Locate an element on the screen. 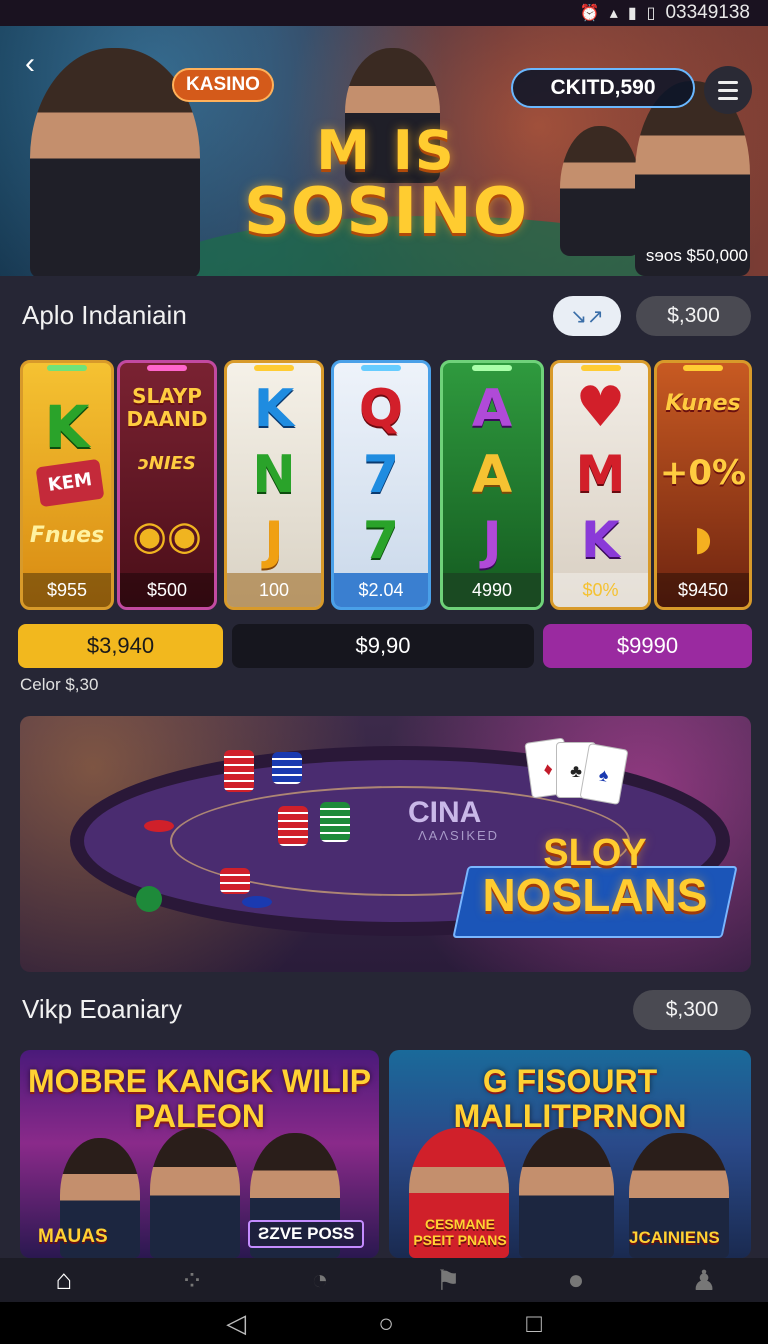 Image resolution: width=768 pixels, height=1344 pixels. recents-square-icon: □ is located at coordinates (534, 1323).